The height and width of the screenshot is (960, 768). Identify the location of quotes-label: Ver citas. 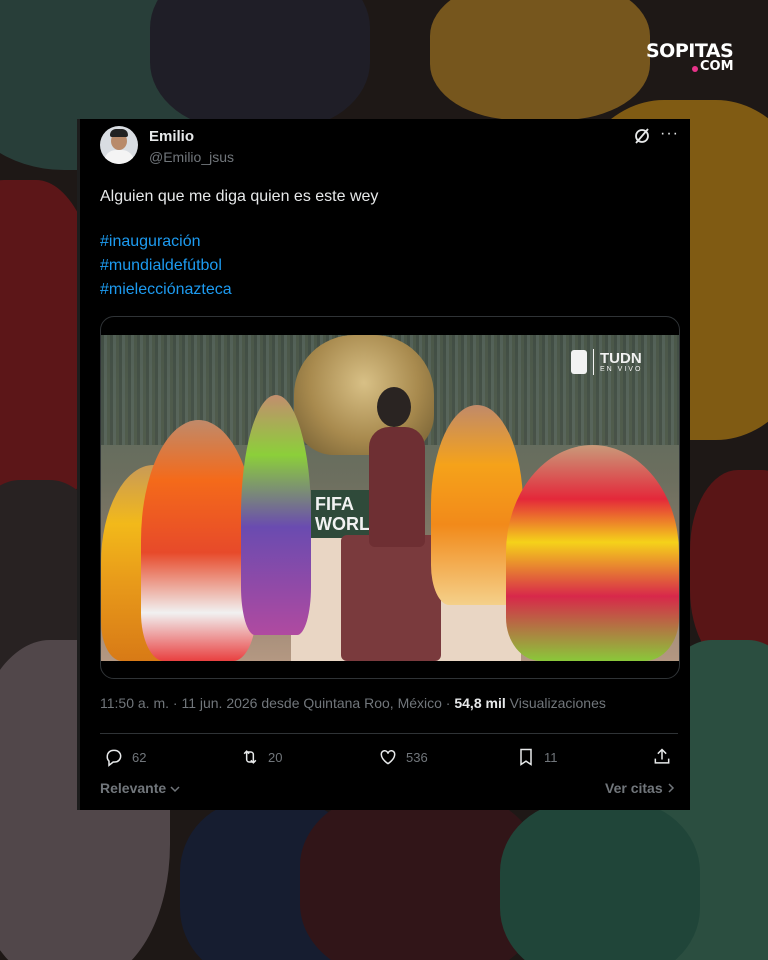
(634, 788).